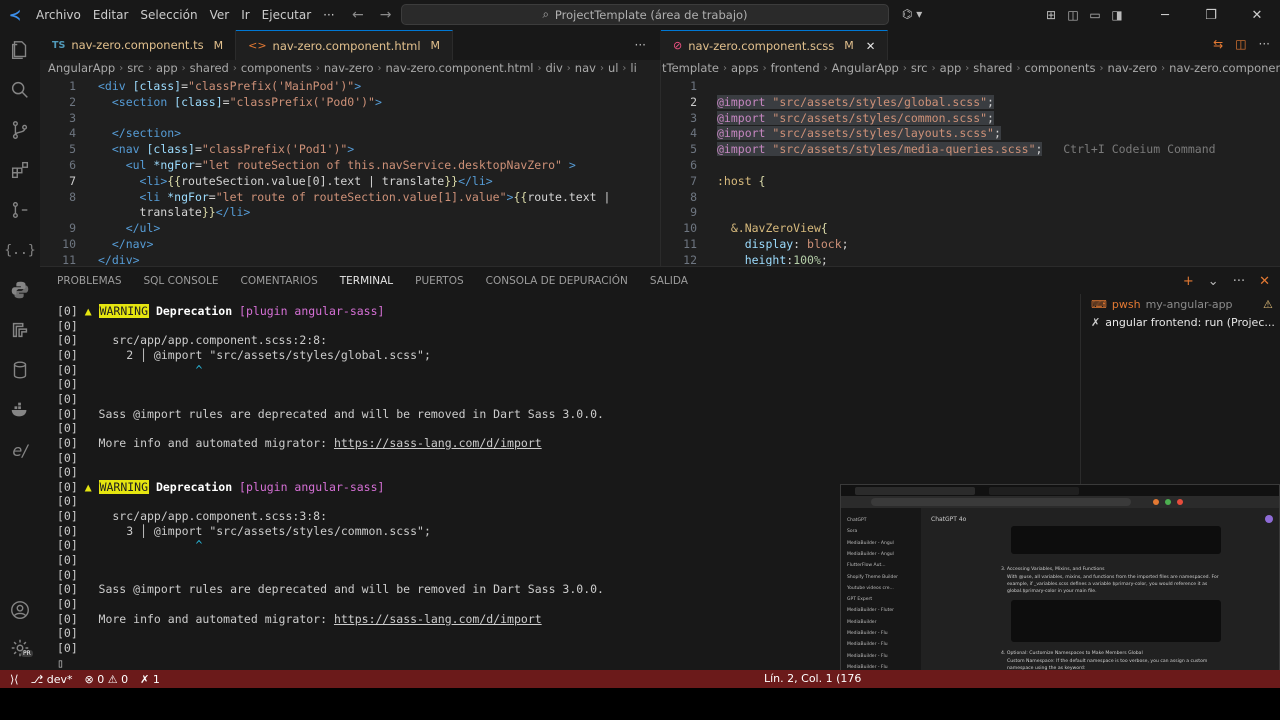 The height and width of the screenshot is (720, 1280). Describe the element at coordinates (1218, 44) in the screenshot. I see `open-changes-icon: ⇆` at that location.